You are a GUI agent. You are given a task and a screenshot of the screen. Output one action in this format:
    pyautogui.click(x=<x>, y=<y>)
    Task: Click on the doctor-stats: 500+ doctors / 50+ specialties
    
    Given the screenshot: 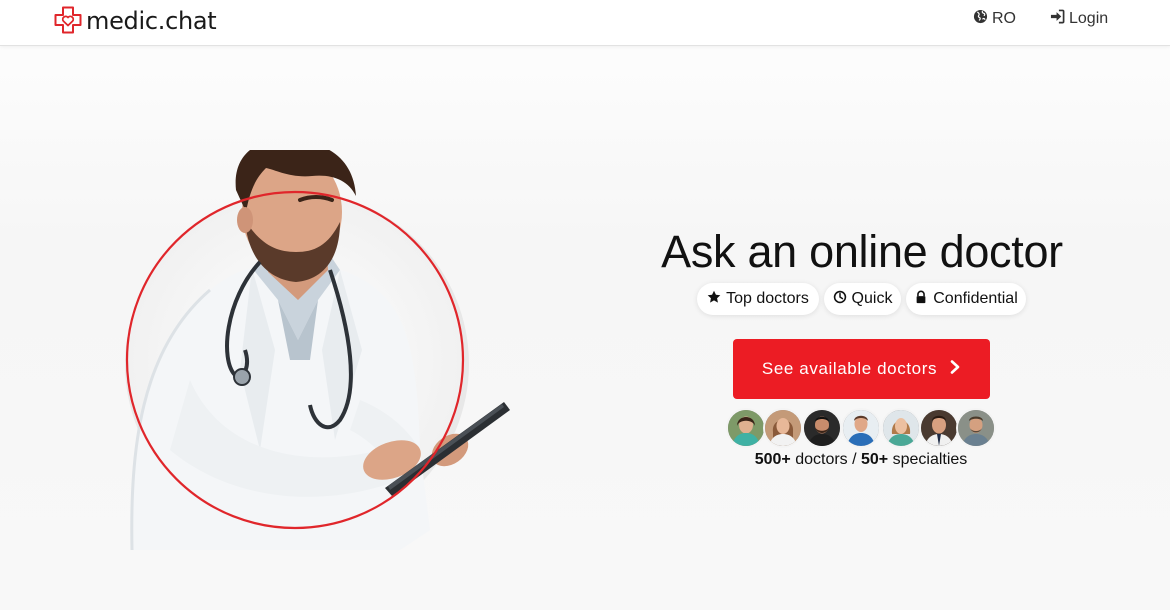 What is the action you would take?
    pyautogui.click(x=861, y=460)
    